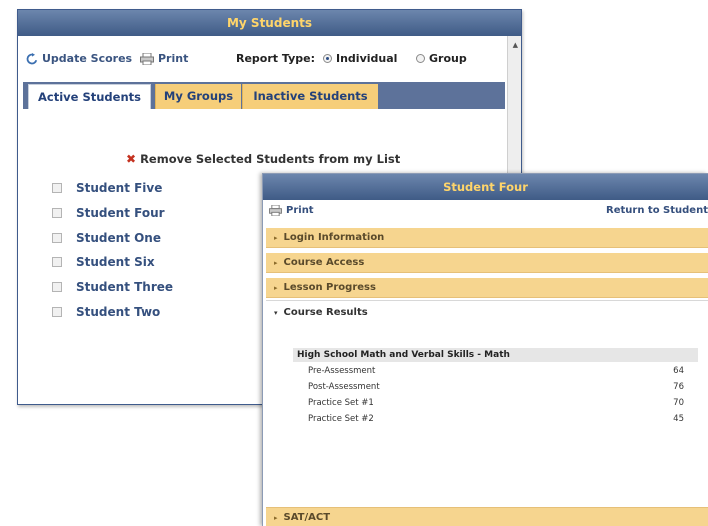  I want to click on result-label: Pre-Assessment, so click(342, 371).